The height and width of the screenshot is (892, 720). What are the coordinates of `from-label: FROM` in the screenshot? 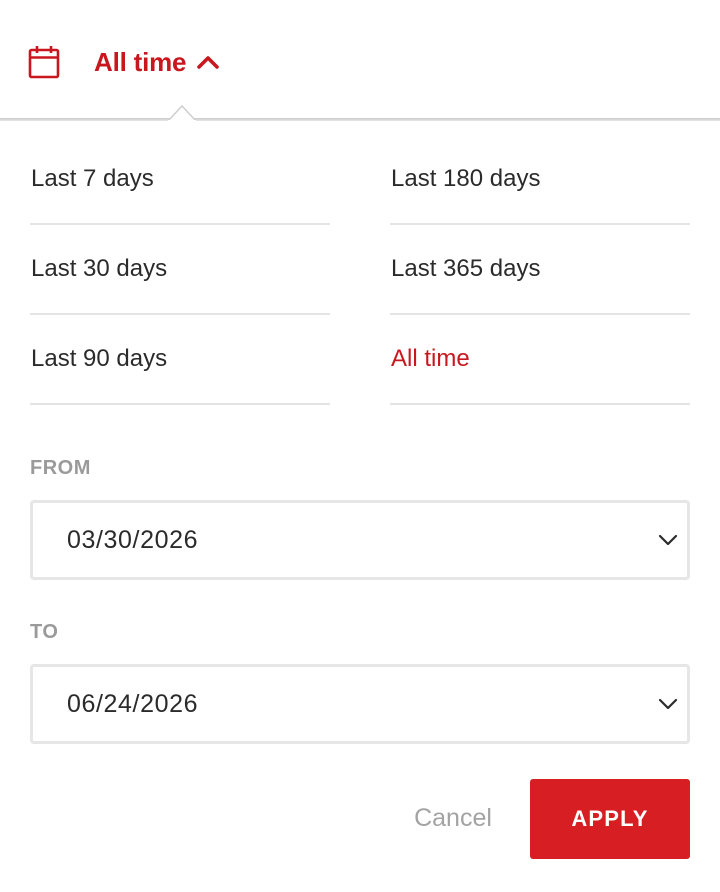 It's located at (60, 468).